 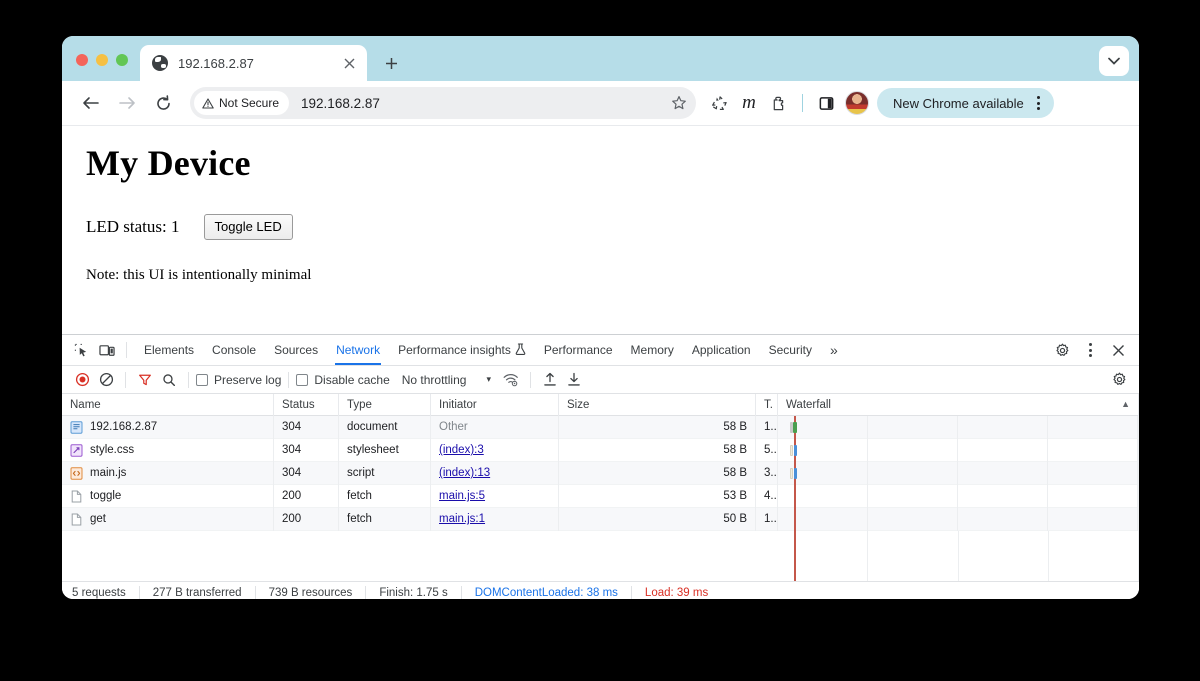 What do you see at coordinates (1119, 380) in the screenshot?
I see `network-settings-gear-icon` at bounding box center [1119, 380].